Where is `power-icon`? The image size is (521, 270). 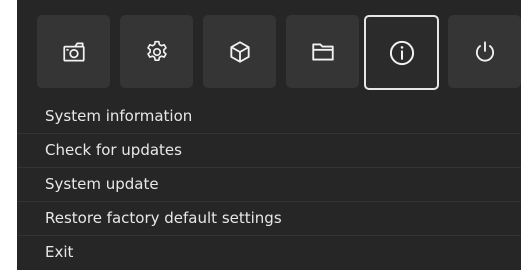 power-icon is located at coordinates (484, 51).